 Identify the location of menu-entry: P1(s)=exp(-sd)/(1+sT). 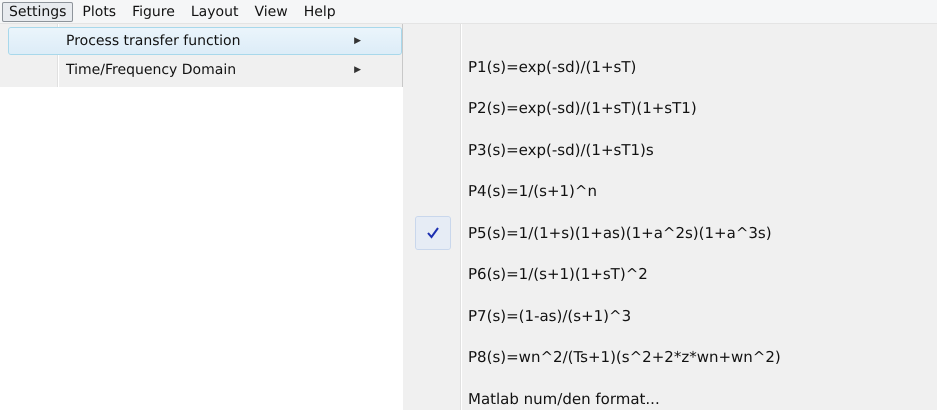
(670, 67).